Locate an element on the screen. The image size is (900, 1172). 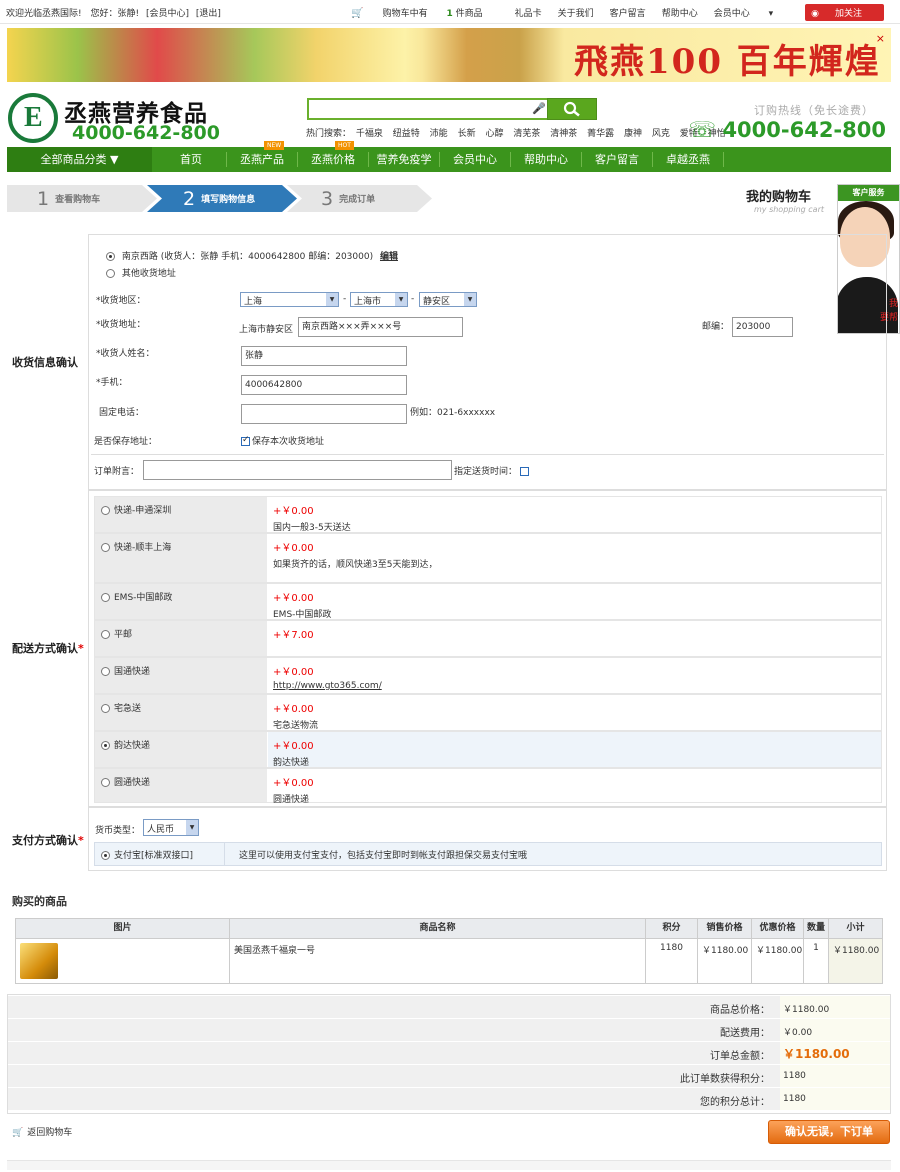
nav-item-member: 会员中心 is located at coordinates (475, 159).